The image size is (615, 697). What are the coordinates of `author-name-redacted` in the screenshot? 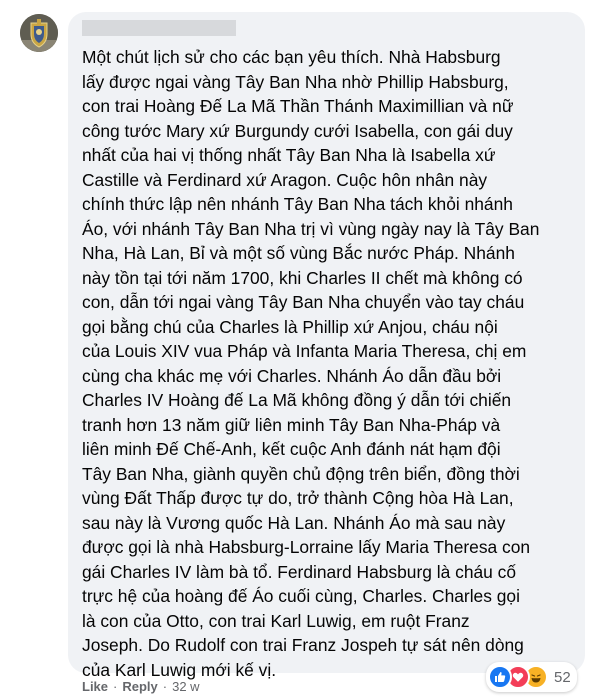 It's located at (159, 28).